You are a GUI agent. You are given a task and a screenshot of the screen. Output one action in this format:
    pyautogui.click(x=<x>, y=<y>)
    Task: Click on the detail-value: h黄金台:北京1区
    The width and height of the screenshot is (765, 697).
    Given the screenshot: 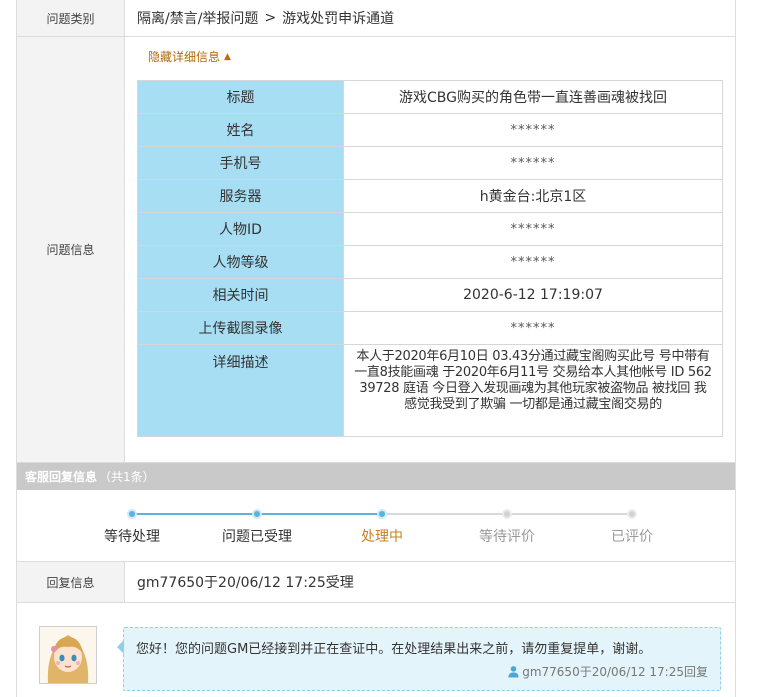 What is the action you would take?
    pyautogui.click(x=533, y=196)
    